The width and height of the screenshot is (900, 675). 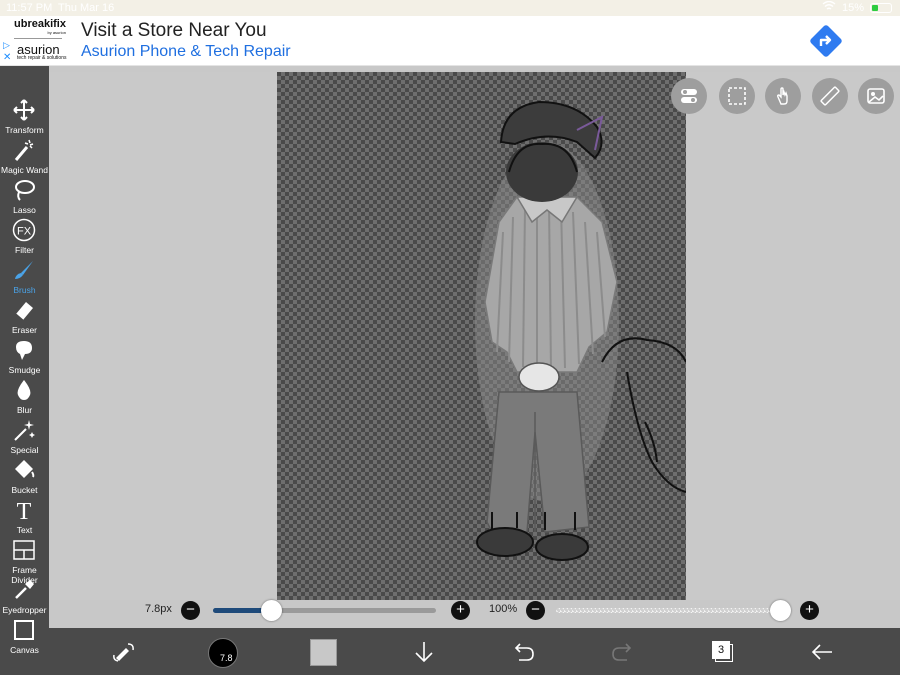 I want to click on undo-icon, so click(x=523, y=652).